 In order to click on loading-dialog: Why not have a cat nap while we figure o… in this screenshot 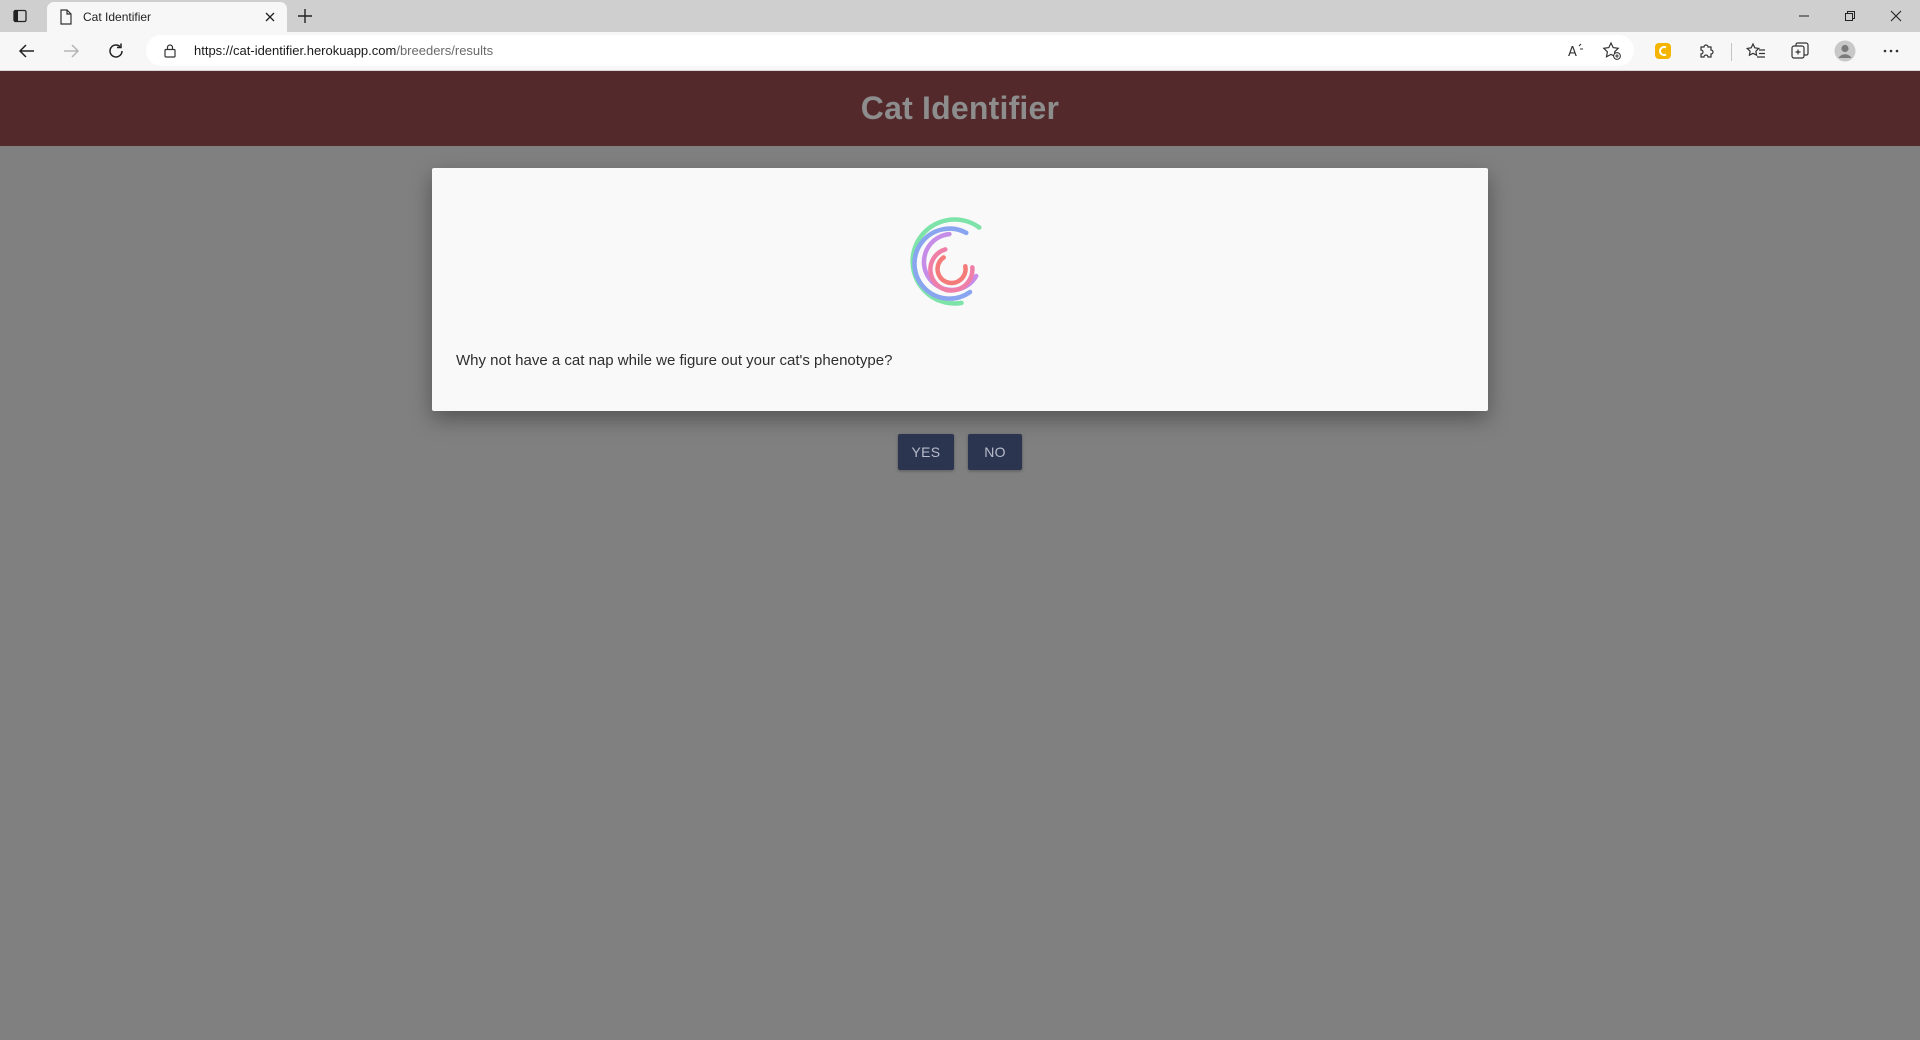, I will do `click(960, 289)`.